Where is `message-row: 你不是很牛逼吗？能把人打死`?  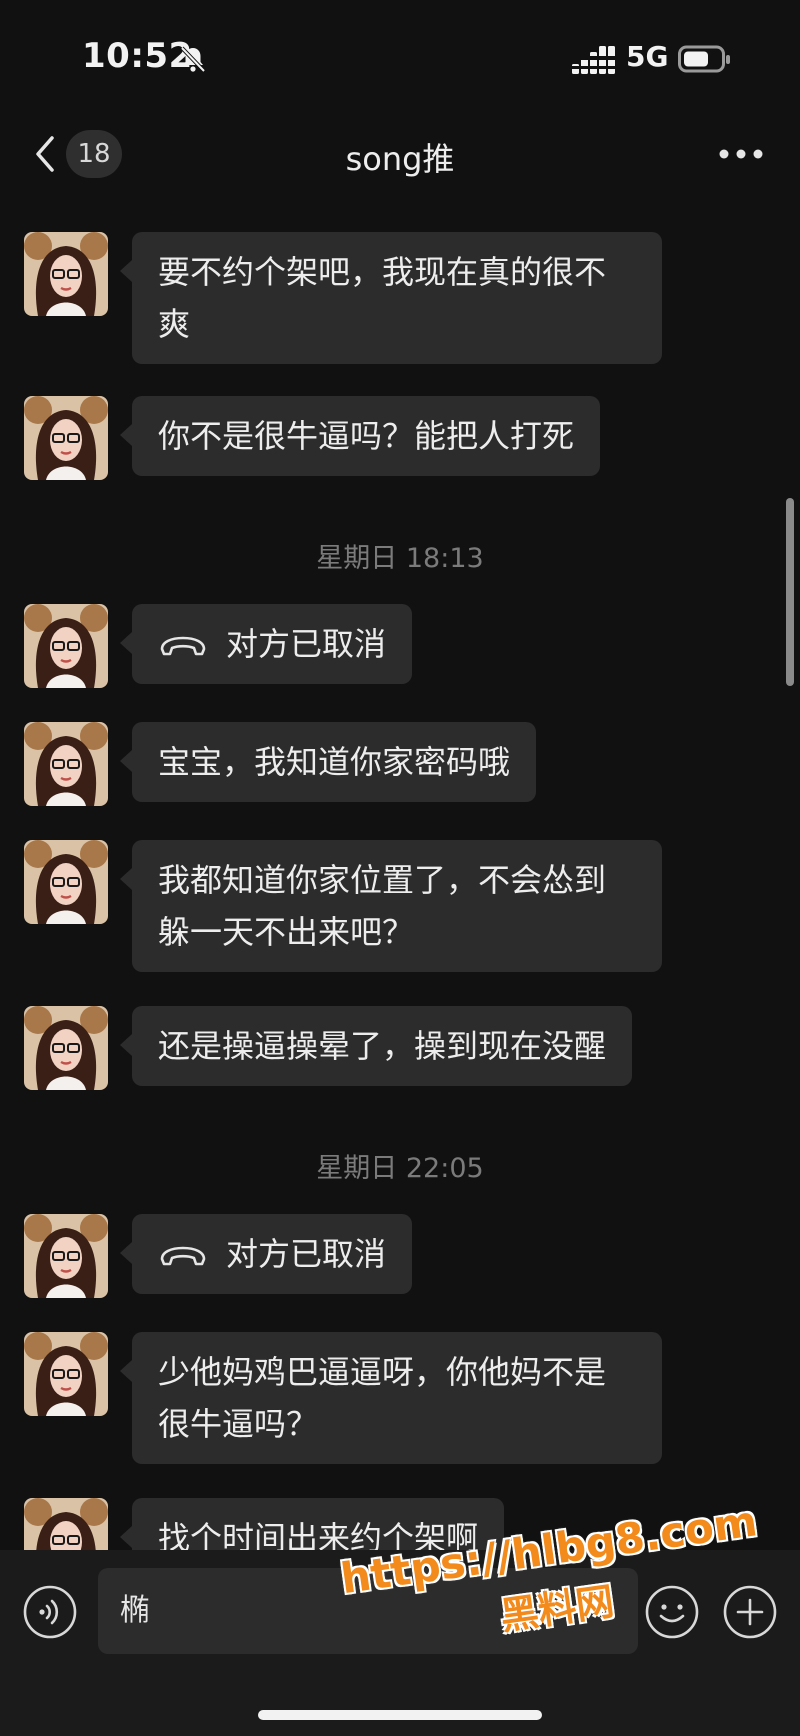
message-row: 你不是很牛逼吗？能把人打死 is located at coordinates (312, 438).